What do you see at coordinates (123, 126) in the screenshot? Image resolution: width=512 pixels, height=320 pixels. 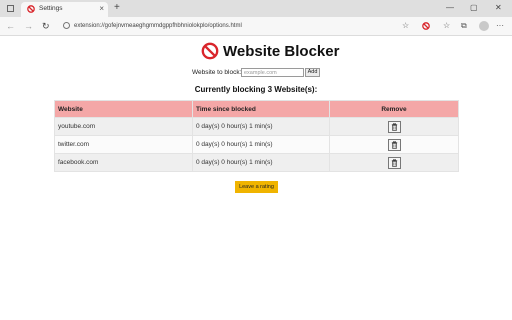 I see `website-cell: youtube.com` at bounding box center [123, 126].